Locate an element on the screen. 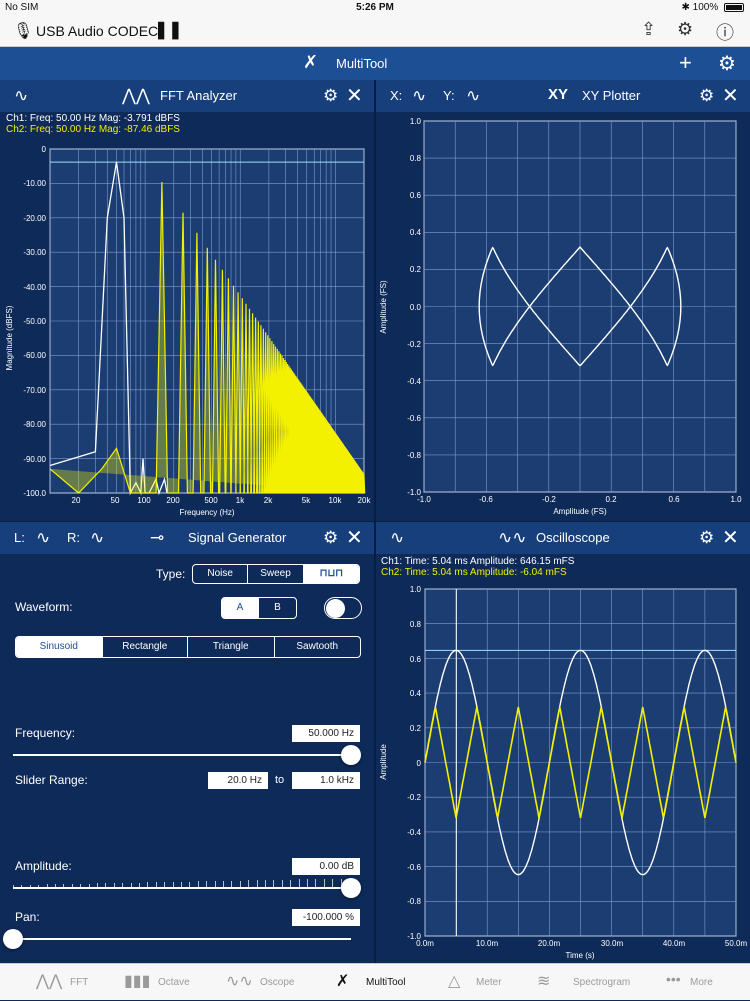 The height and width of the screenshot is (1001, 750). tick-label: 0.4 is located at coordinates (416, 232).